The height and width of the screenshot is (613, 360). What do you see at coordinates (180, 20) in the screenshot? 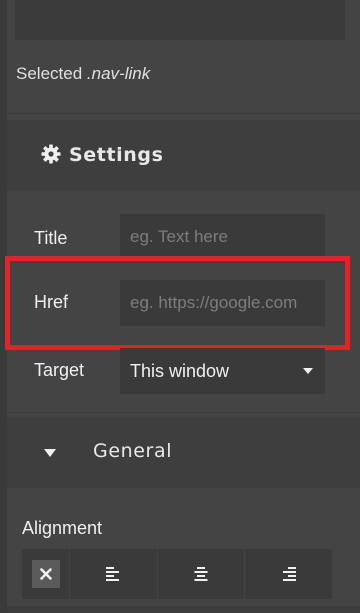
I see `top-empty-box` at bounding box center [180, 20].